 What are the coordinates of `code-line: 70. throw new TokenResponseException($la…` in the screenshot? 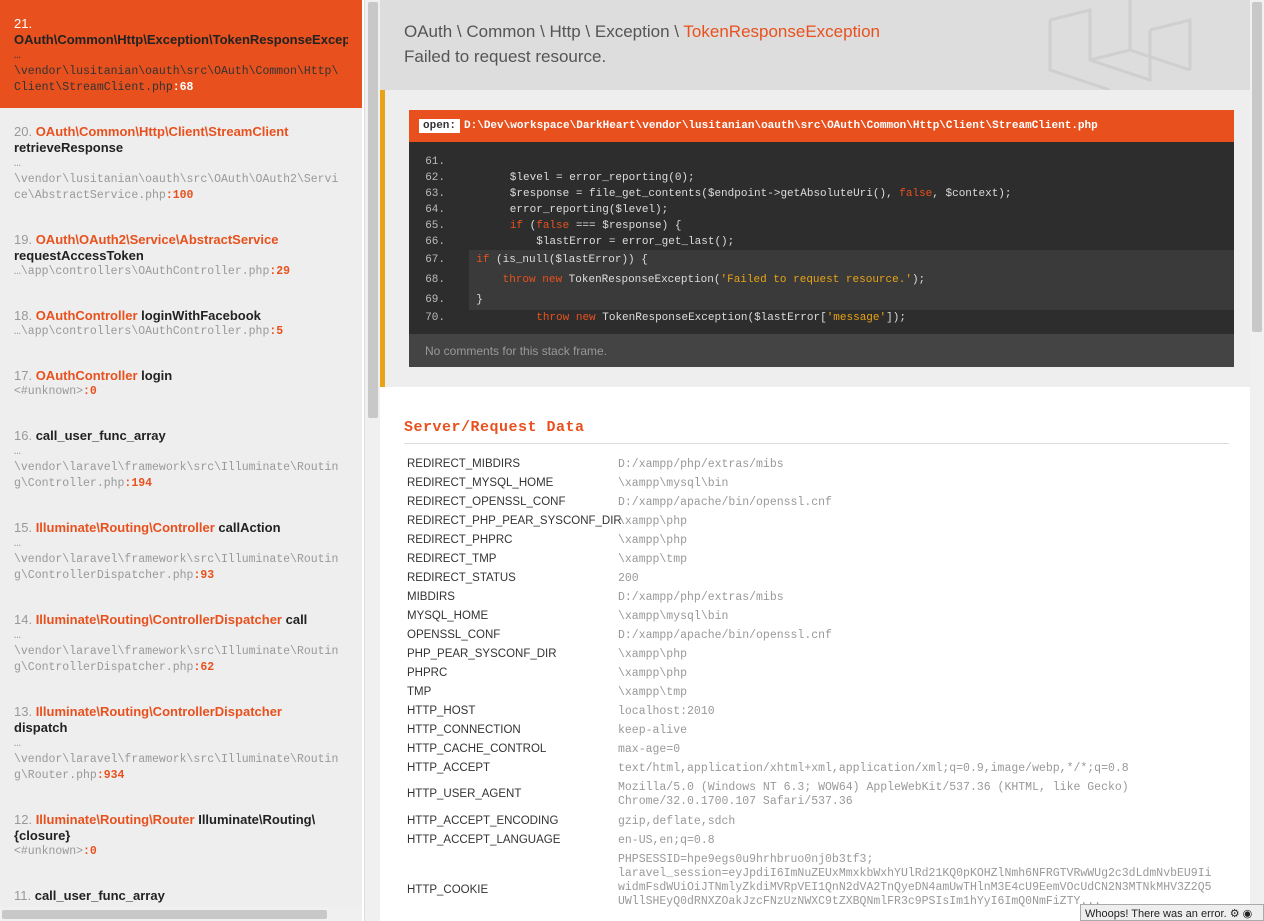 It's located at (821, 318).